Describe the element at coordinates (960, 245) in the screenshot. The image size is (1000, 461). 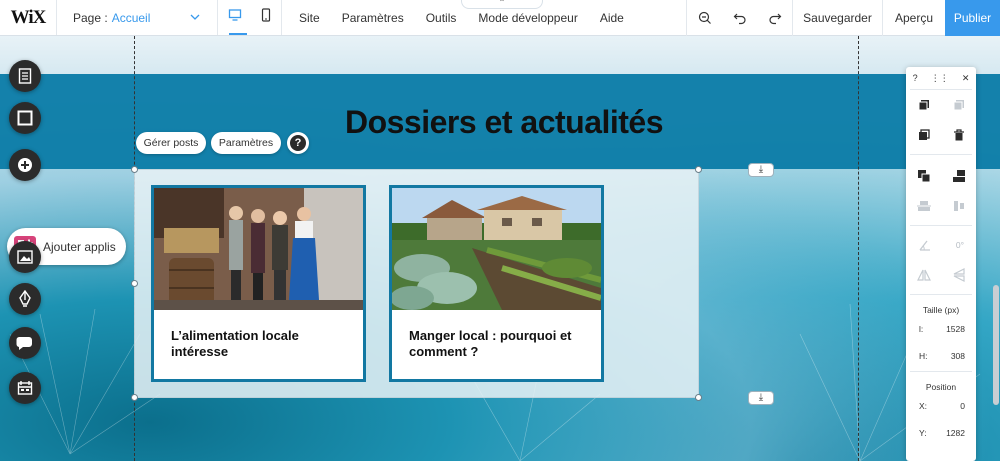
I see `rotation-value: 0°` at that location.